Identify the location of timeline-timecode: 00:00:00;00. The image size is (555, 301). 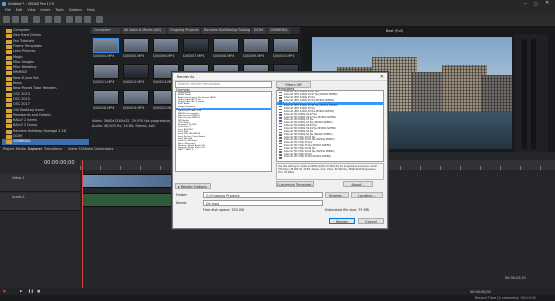
(59, 163).